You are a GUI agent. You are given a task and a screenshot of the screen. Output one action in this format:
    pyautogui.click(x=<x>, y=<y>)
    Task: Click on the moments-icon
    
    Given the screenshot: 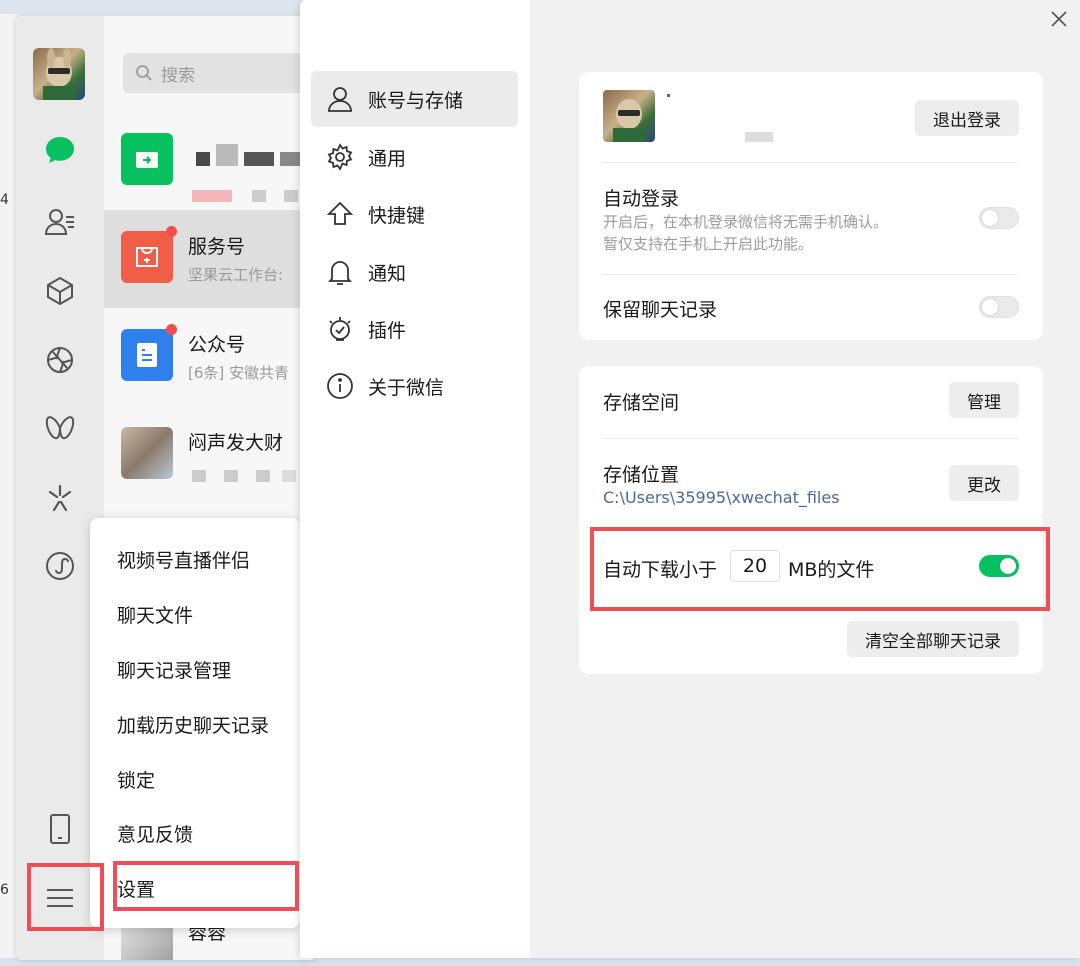 What is the action you would take?
    pyautogui.click(x=60, y=360)
    